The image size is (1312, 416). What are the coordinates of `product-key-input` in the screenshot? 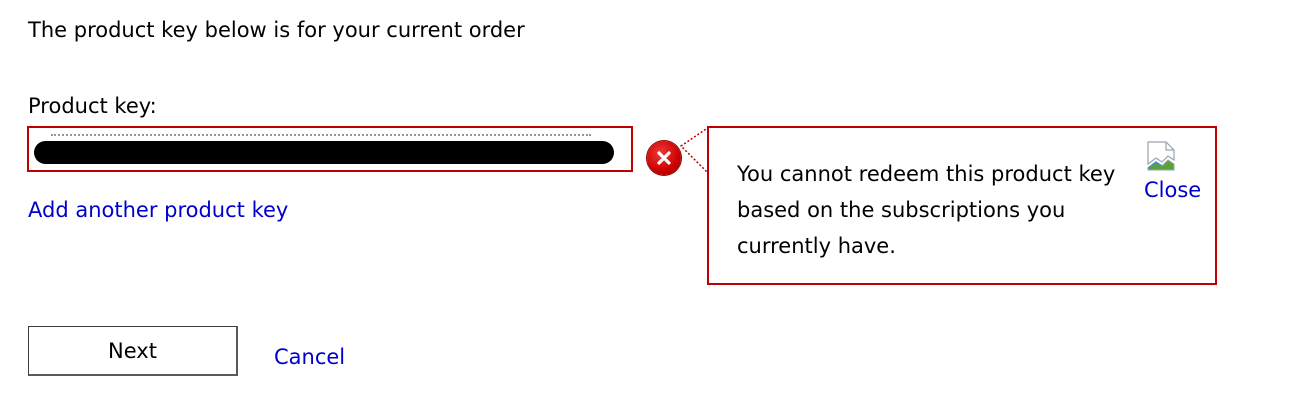 It's located at (330, 149).